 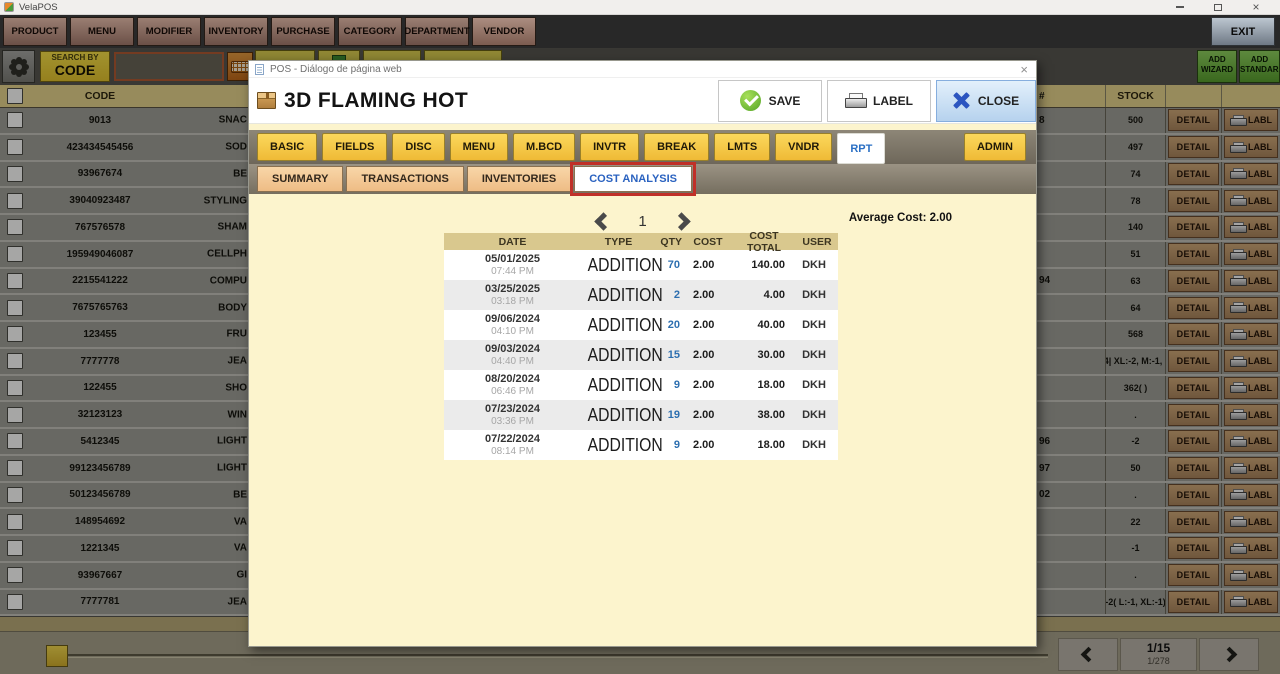 What do you see at coordinates (804, 147) in the screenshot?
I see `dialog-tab: VNDR` at bounding box center [804, 147].